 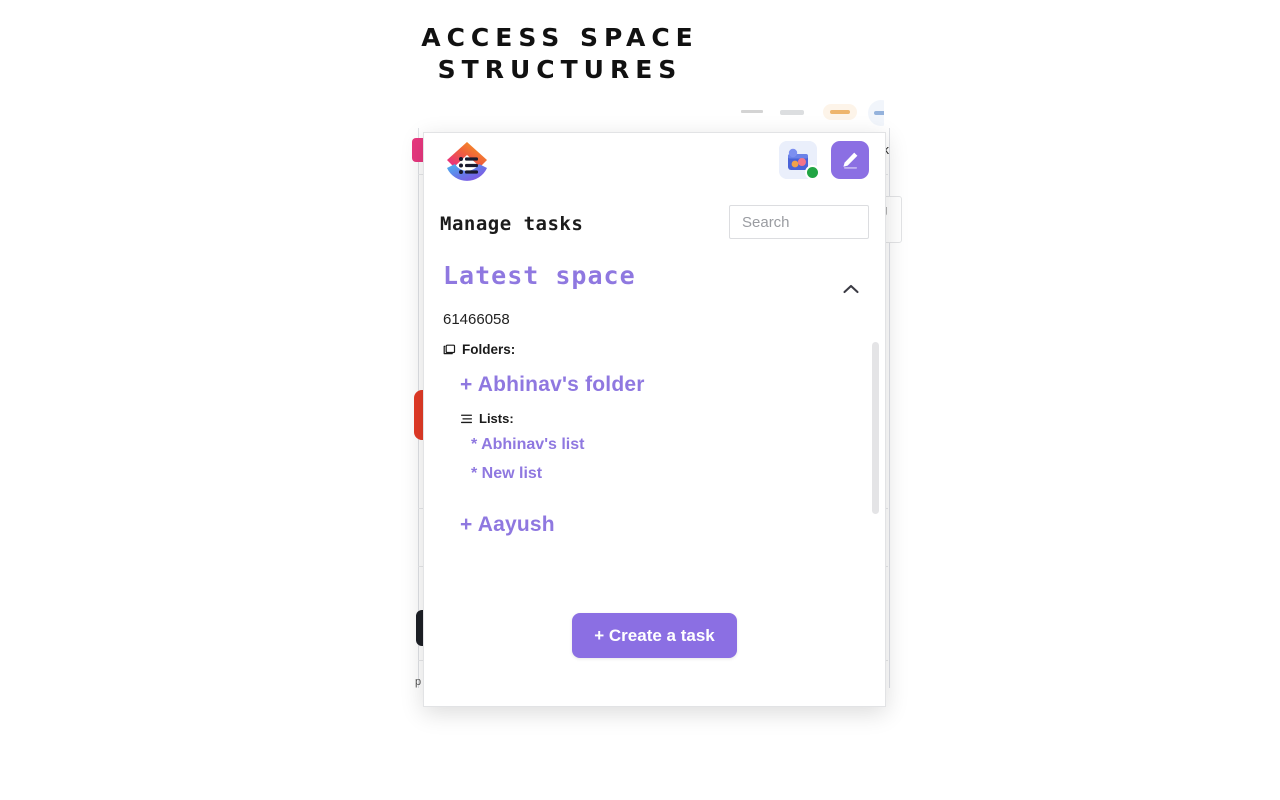 What do you see at coordinates (467, 164) in the screenshot?
I see `clickup-logo-icon` at bounding box center [467, 164].